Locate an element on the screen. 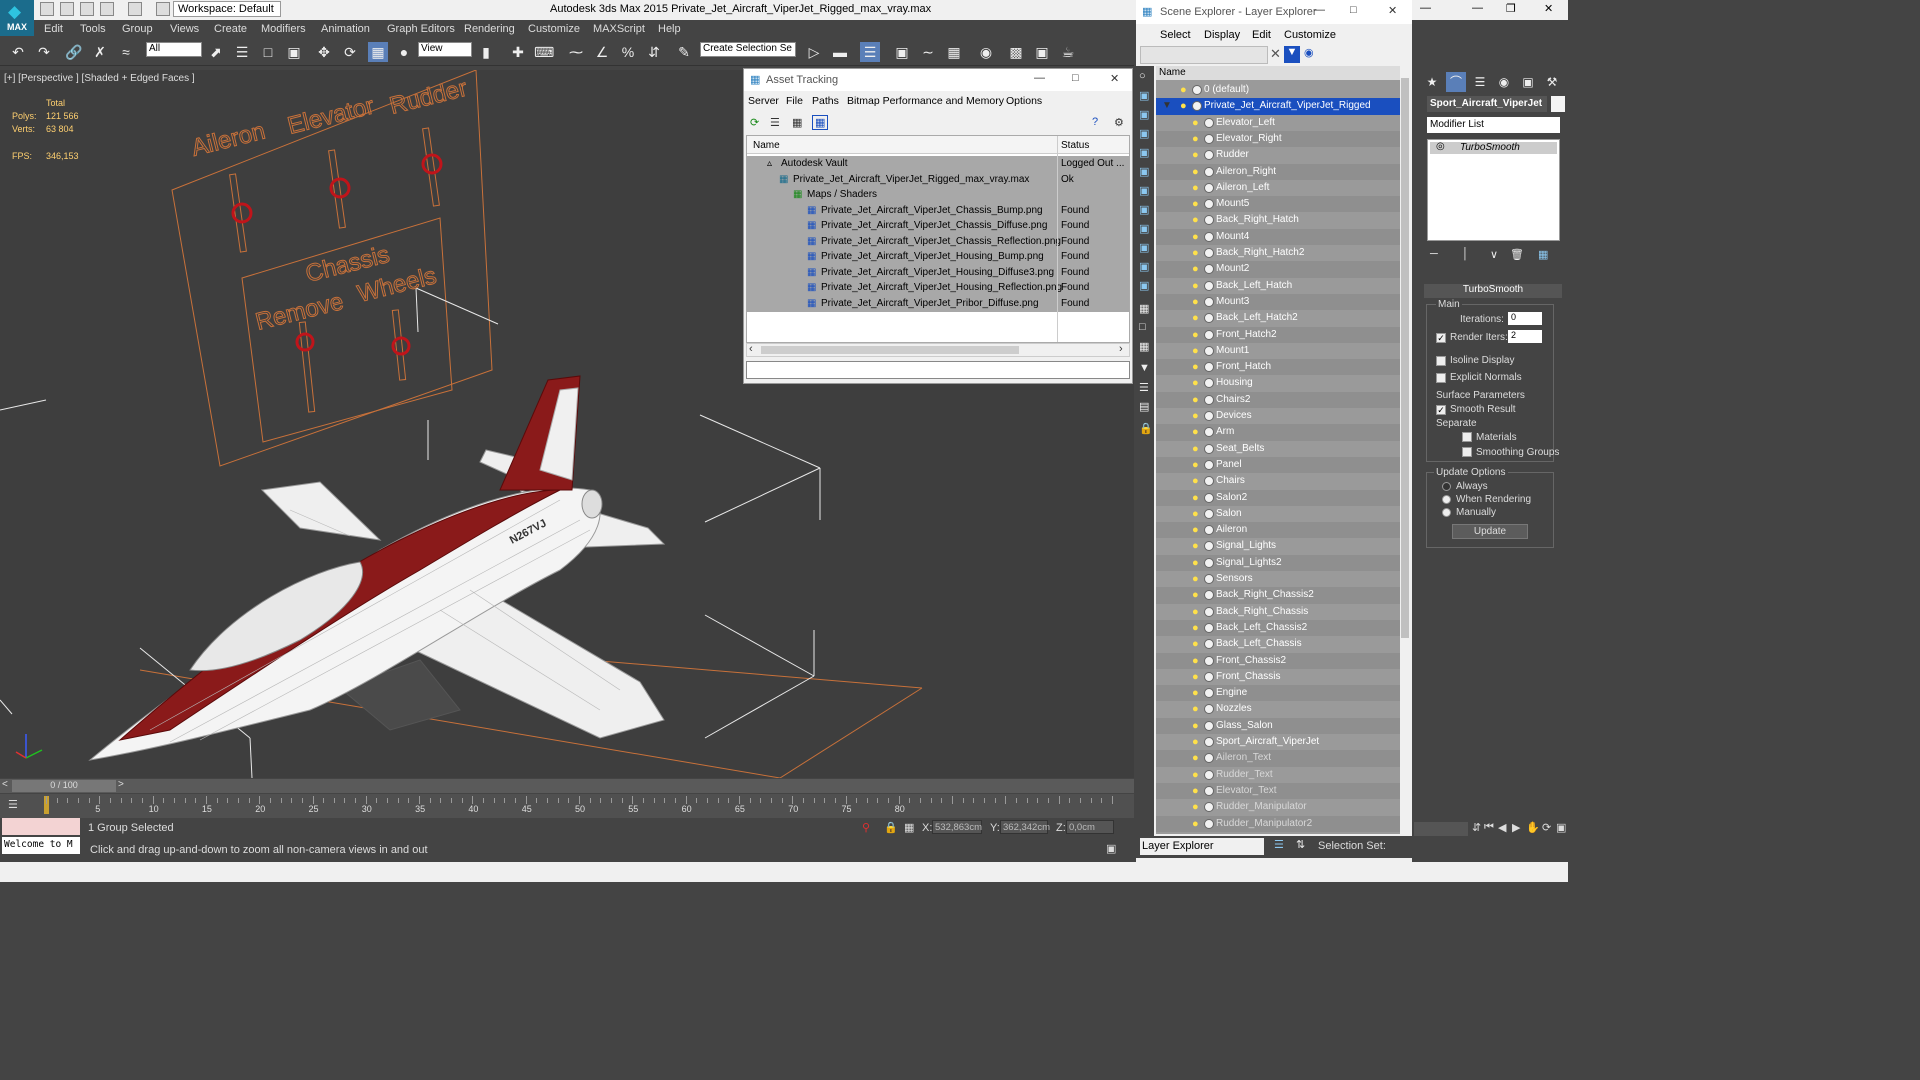 Image resolution: width=1920 pixels, height=1080 pixels. render-iters-input: 2 is located at coordinates (1525, 336).